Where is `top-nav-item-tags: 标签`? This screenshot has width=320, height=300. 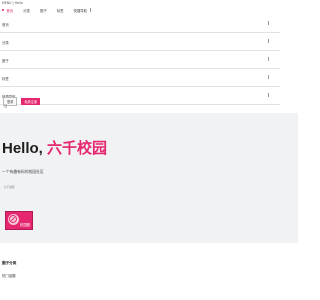 top-nav-item-tags: 标签 is located at coordinates (60, 10).